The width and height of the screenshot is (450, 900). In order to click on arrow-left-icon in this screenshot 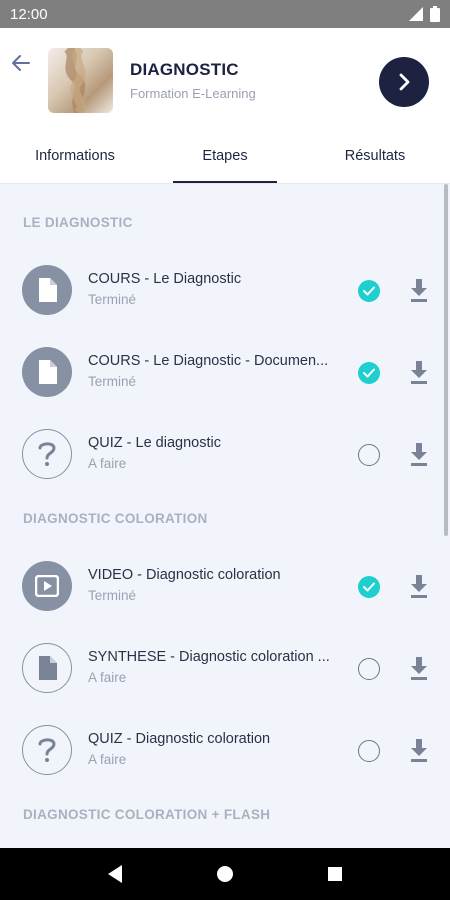, I will do `click(21, 63)`.